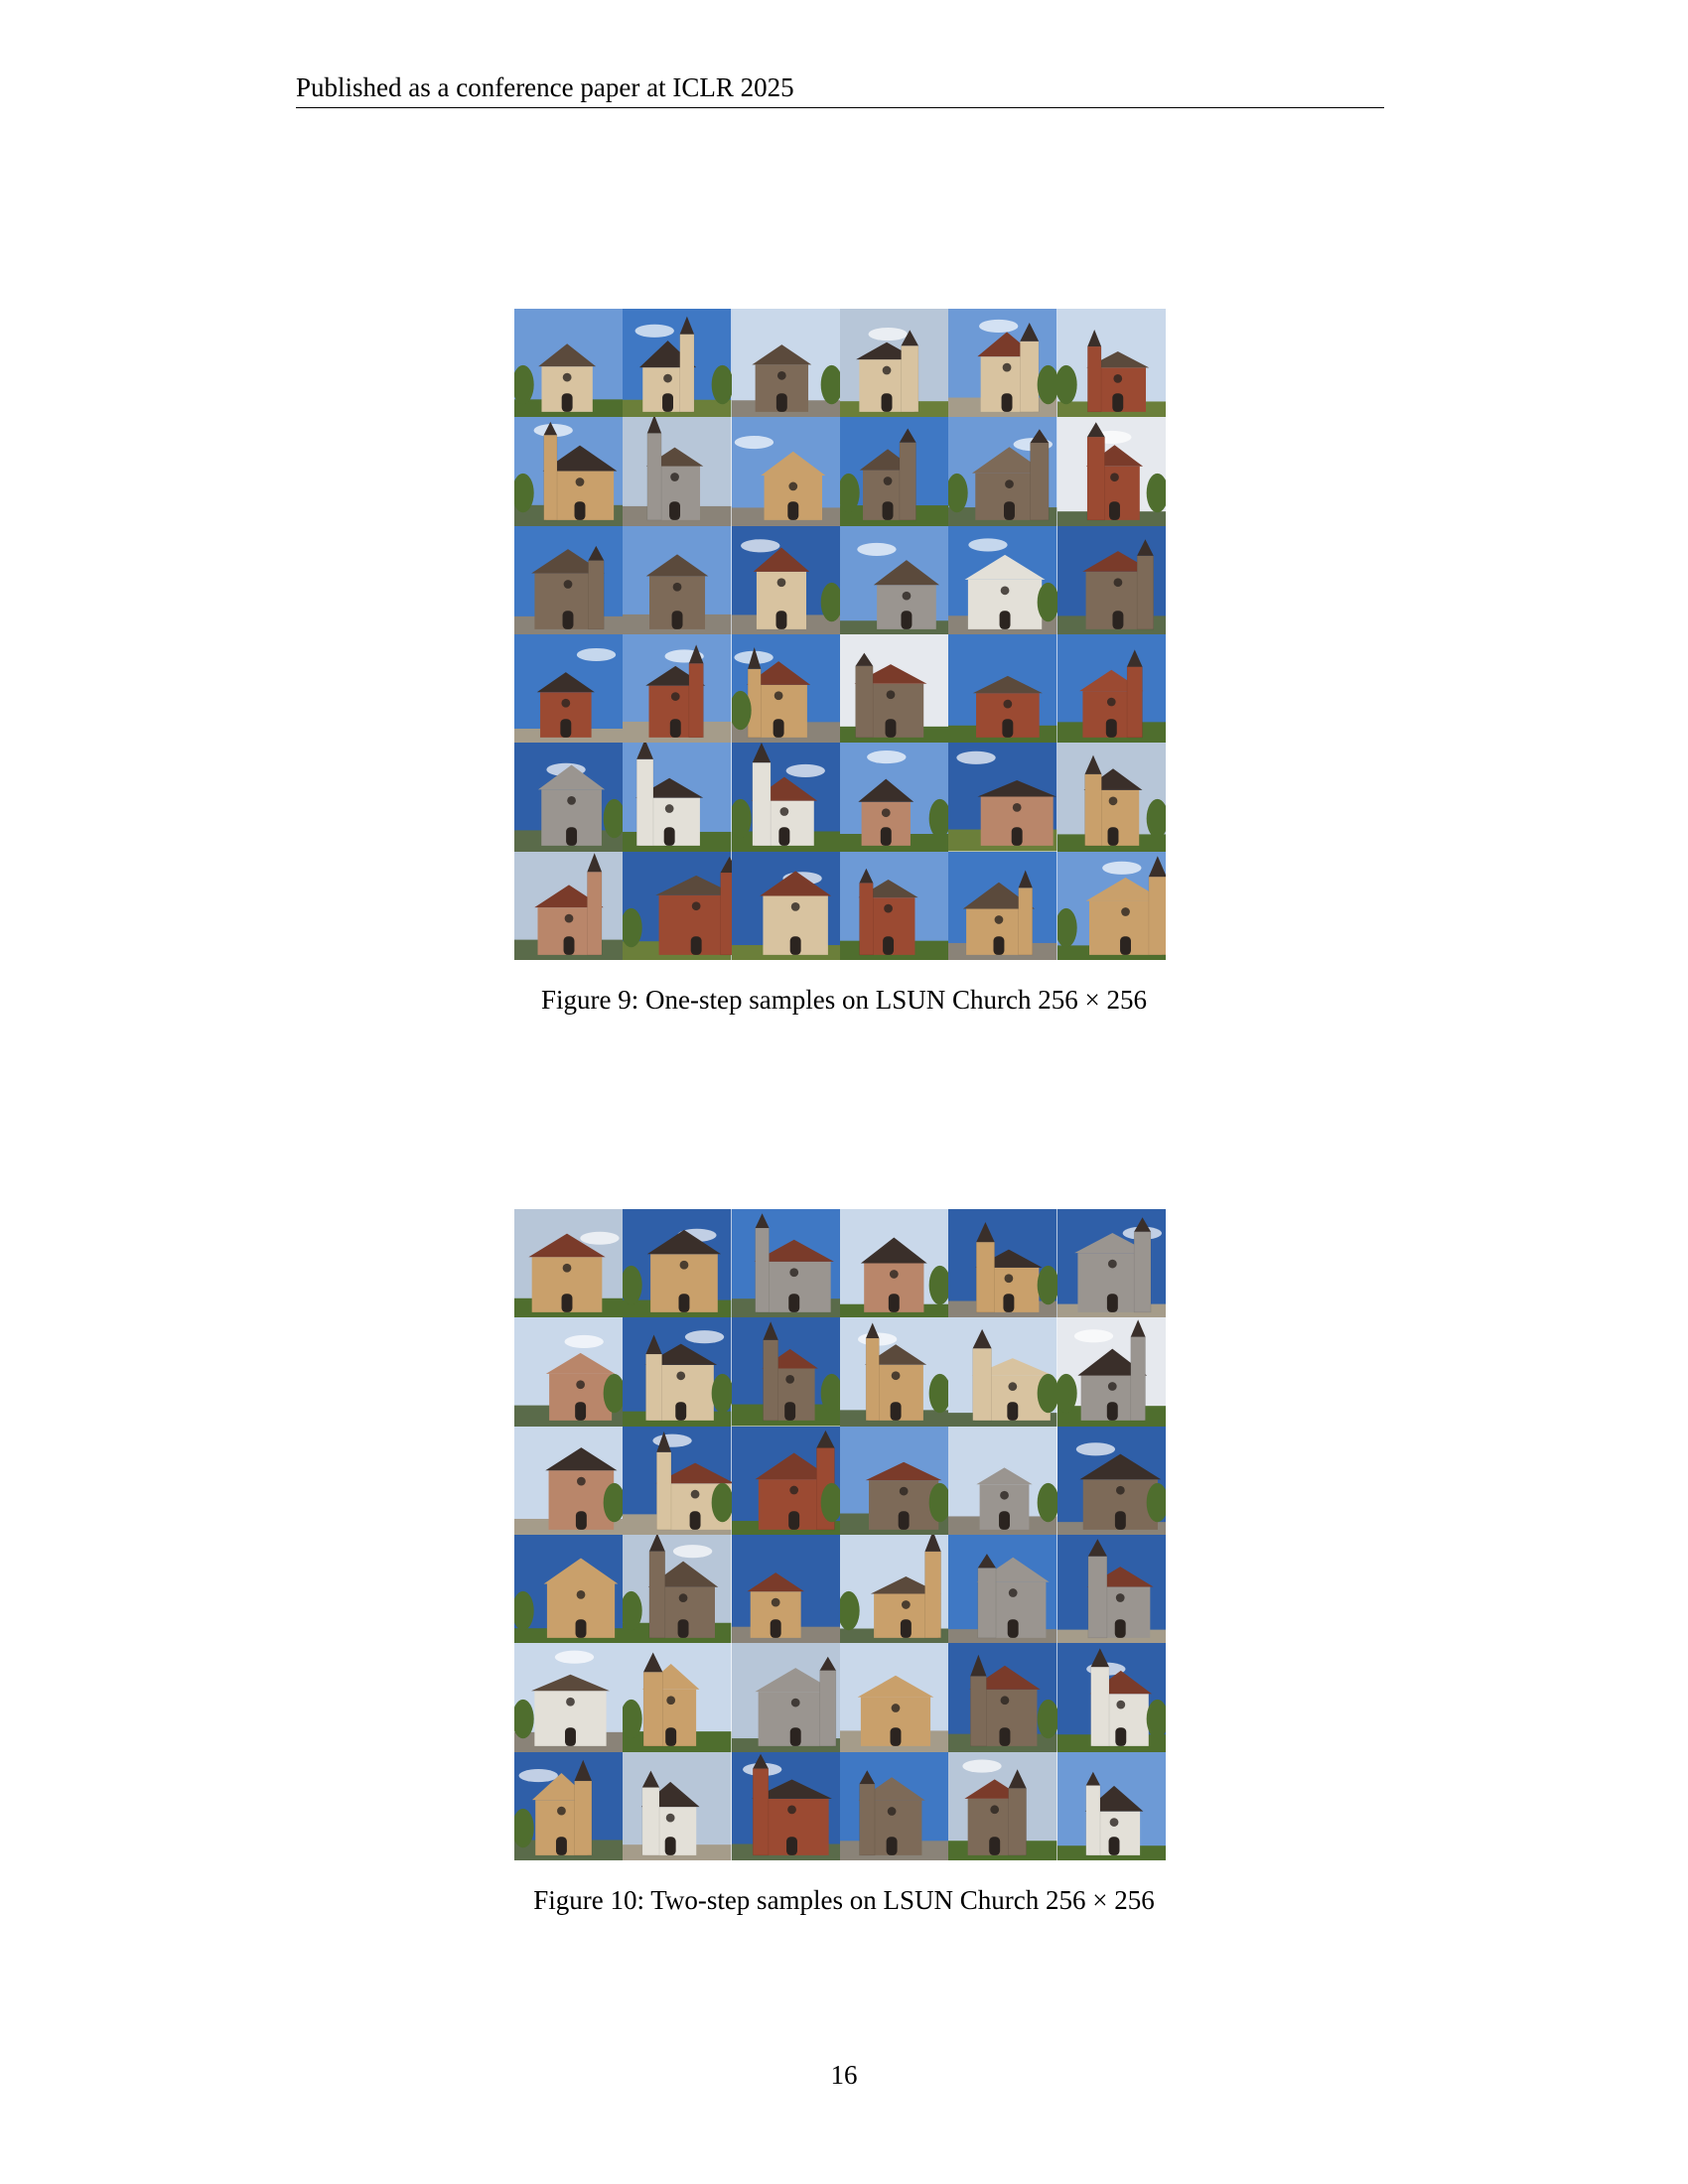  I want to click on figure-9-caption-text: One-step samples on LSUN Church, so click(838, 1000).